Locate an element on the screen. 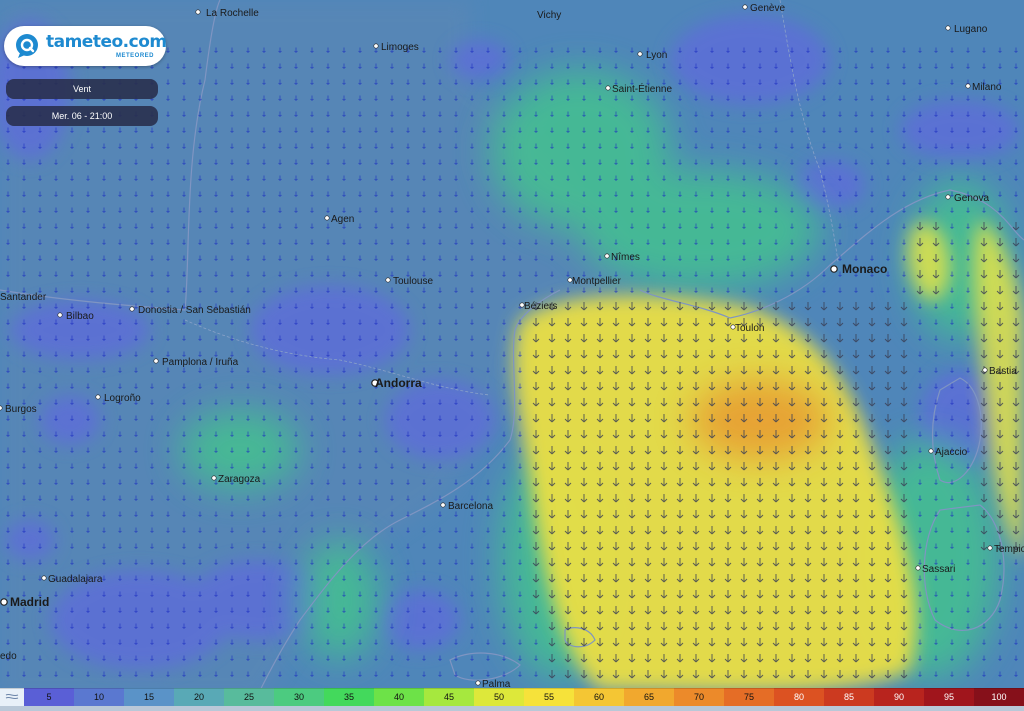  city-label: La Rochelle is located at coordinates (232, 13).